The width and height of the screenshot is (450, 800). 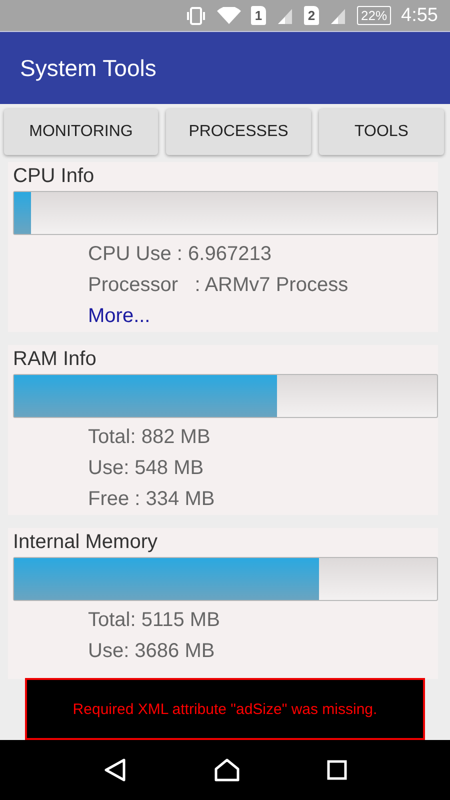 What do you see at coordinates (195, 15) in the screenshot?
I see `vibrate-icon` at bounding box center [195, 15].